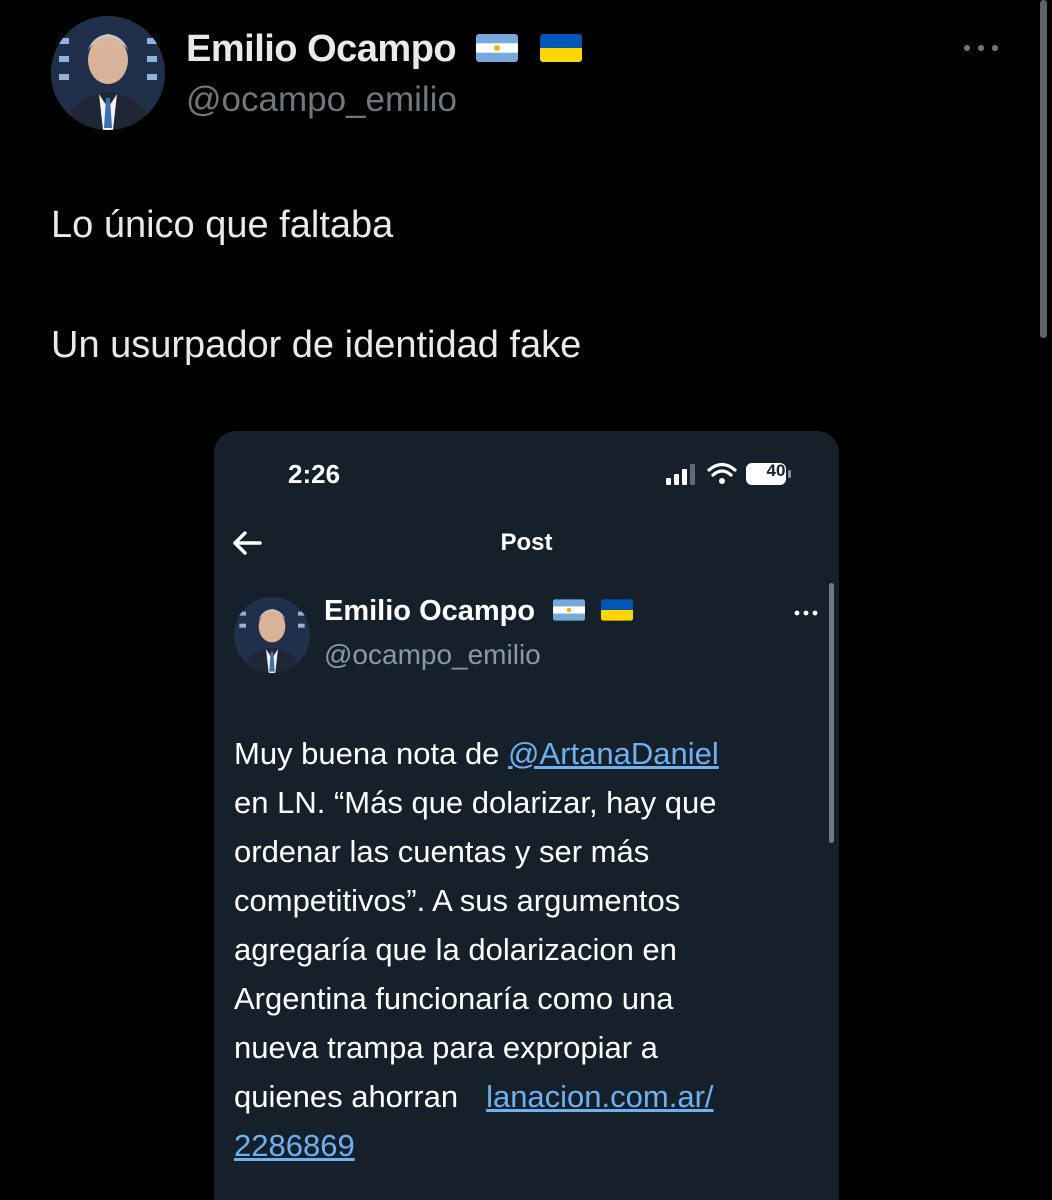 Image resolution: width=1052 pixels, height=1200 pixels. I want to click on post-text-line: agregaría que la dolarizacion en, so click(455, 949).